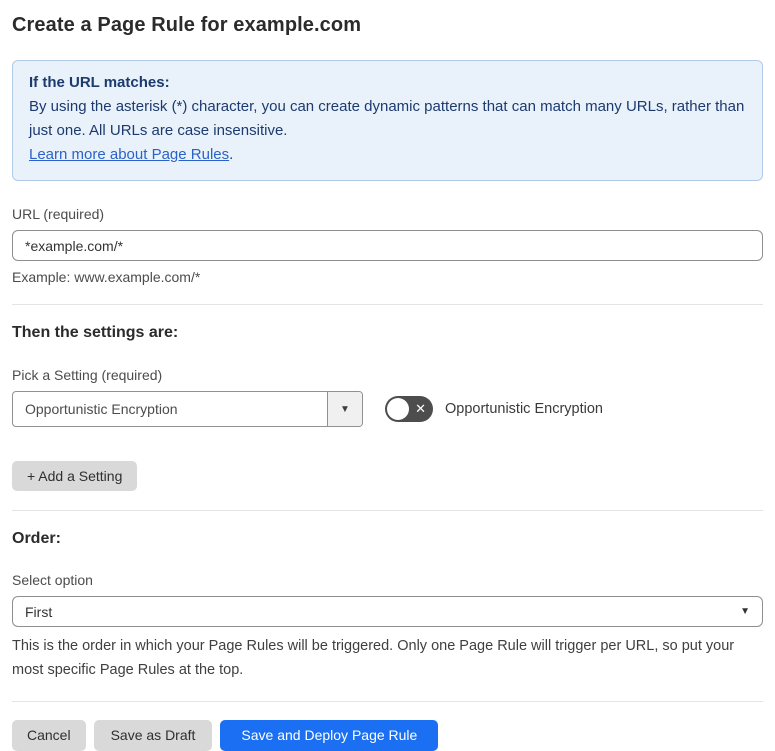  What do you see at coordinates (95, 332) in the screenshot?
I see `settings-section-heading: Then the settings are:` at bounding box center [95, 332].